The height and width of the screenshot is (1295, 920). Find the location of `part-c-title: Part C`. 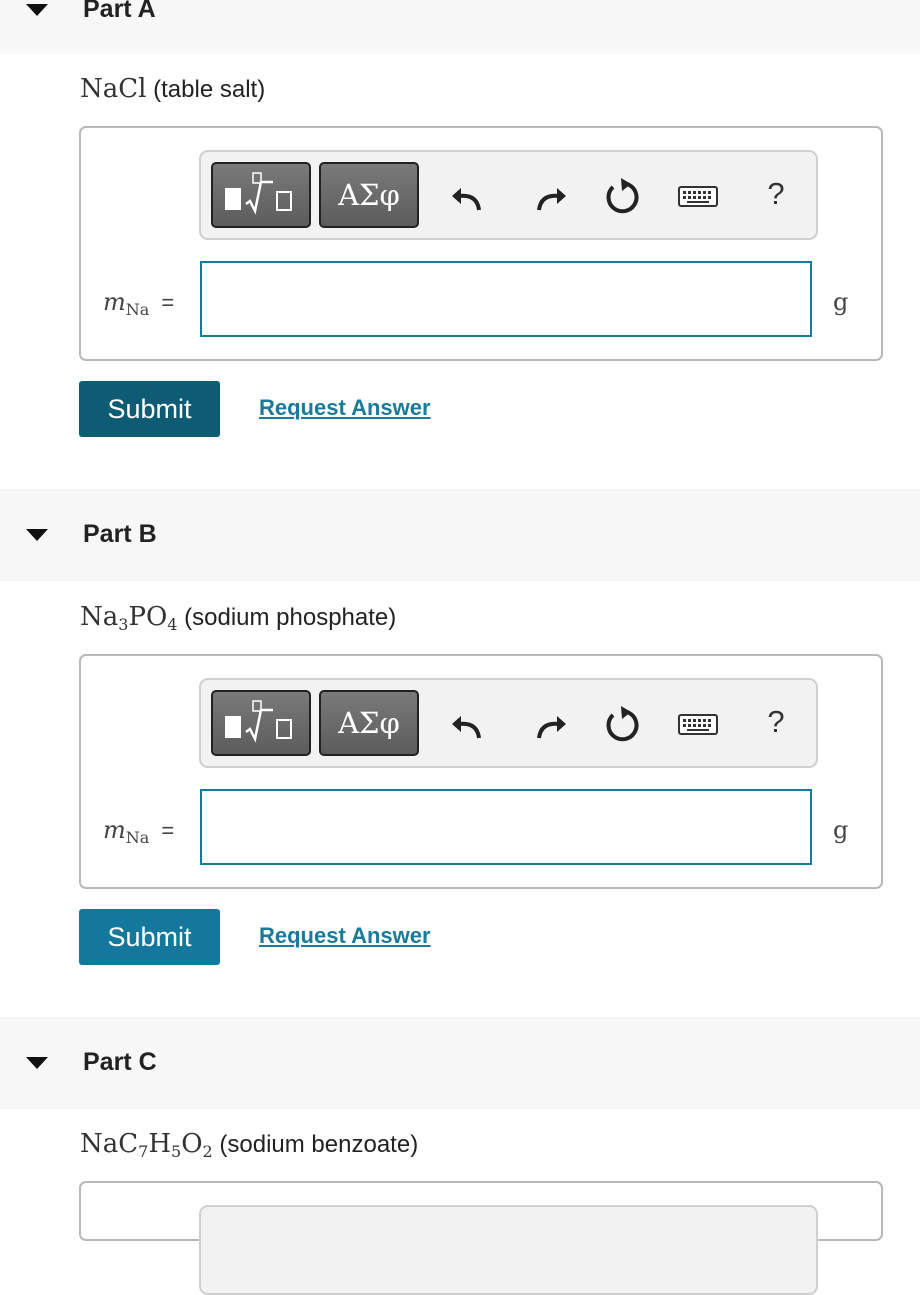

part-c-title: Part C is located at coordinates (120, 1062).